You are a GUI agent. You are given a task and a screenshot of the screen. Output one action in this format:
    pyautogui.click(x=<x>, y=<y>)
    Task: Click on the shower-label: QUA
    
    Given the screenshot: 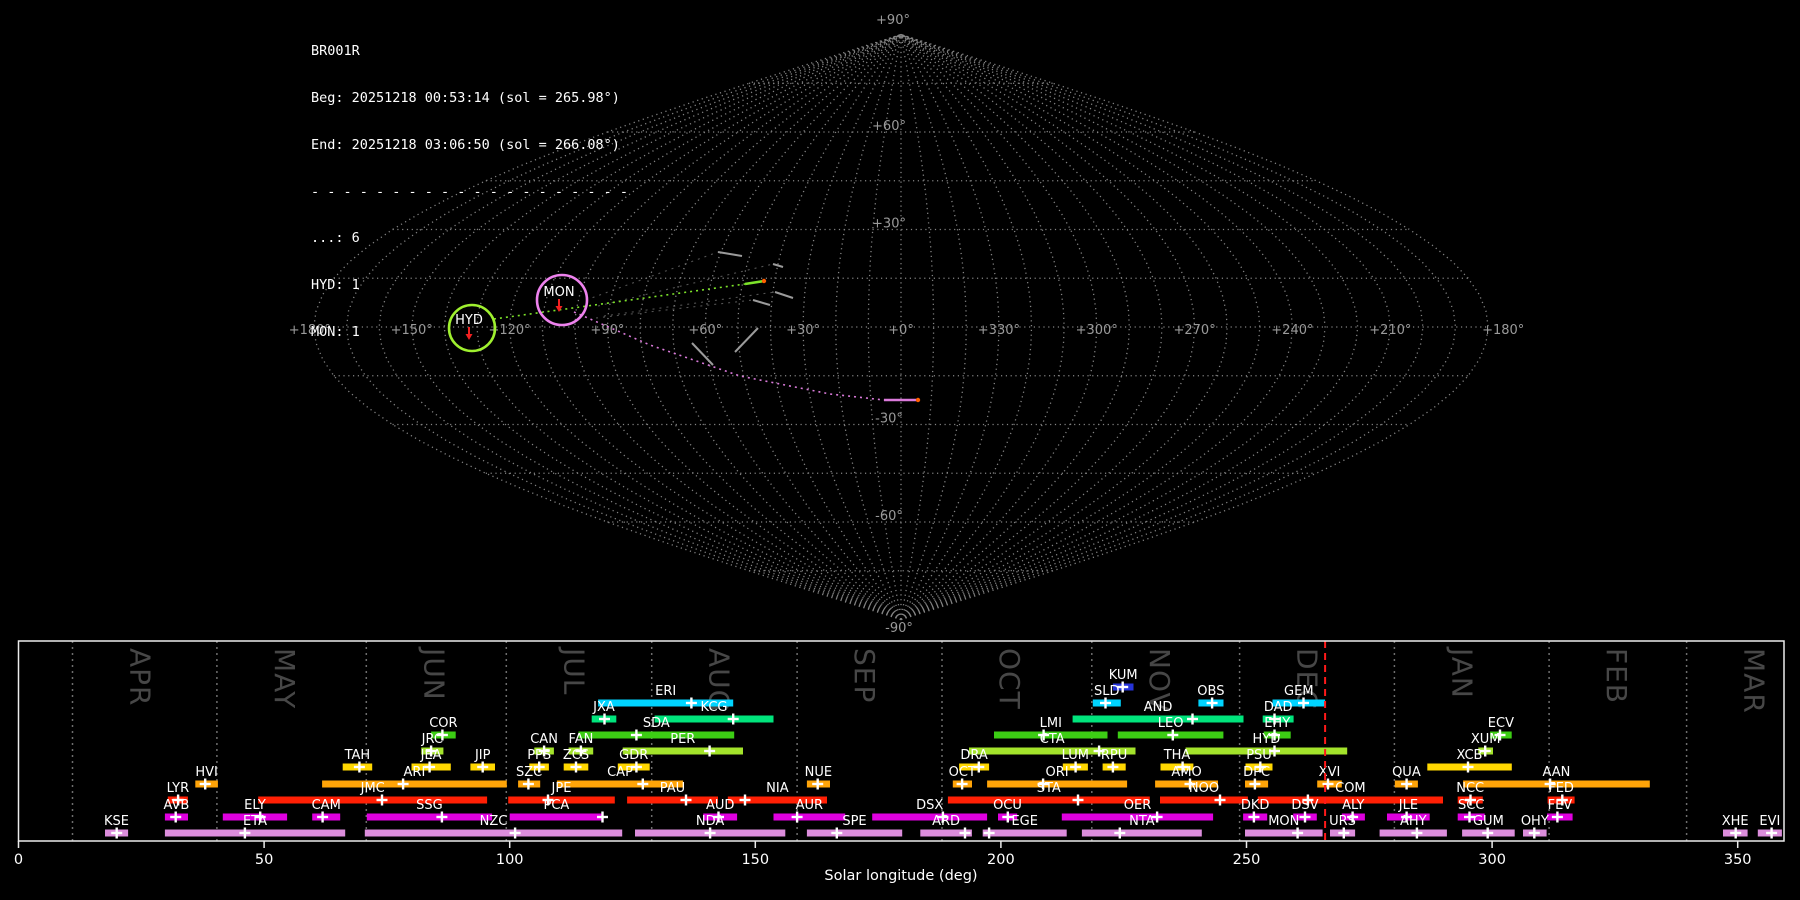 What is the action you would take?
    pyautogui.click(x=1406, y=772)
    